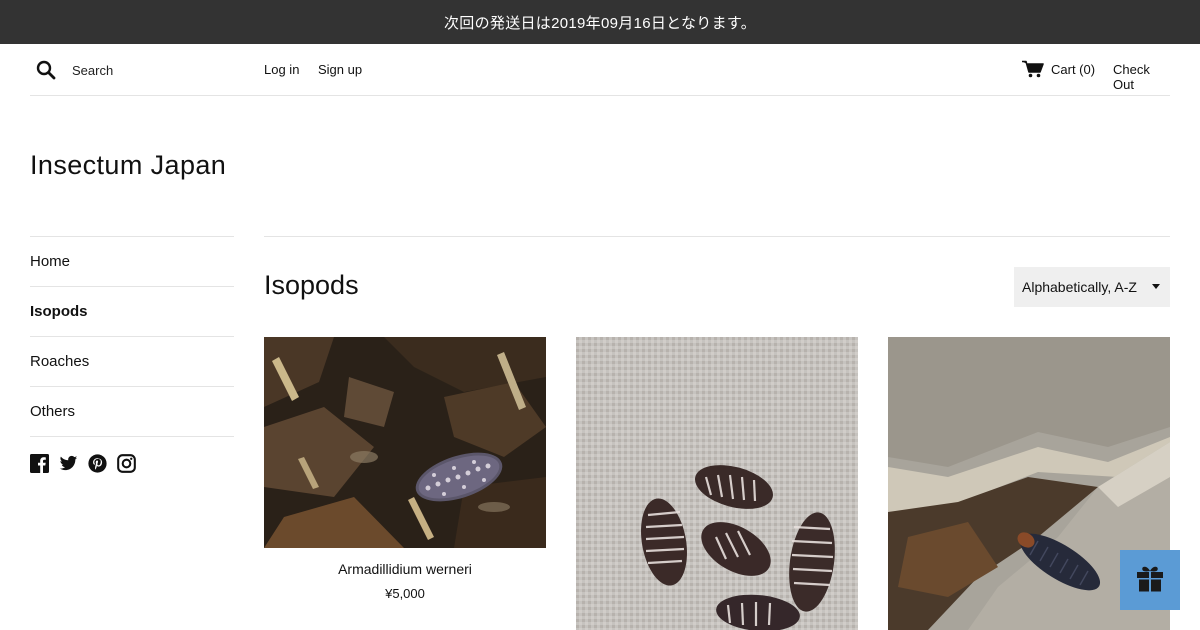  I want to click on collection-title: Isopods, so click(311, 285).